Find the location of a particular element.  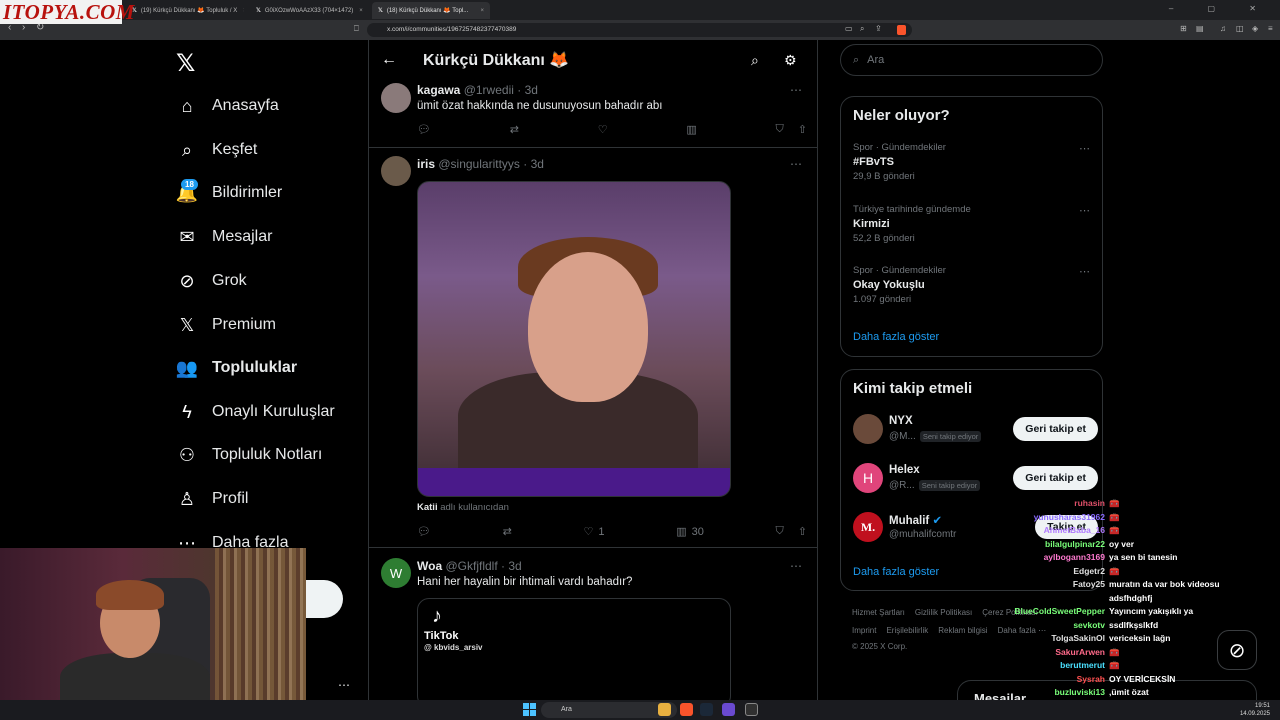

trends-show-more-link: Daha fazla göster is located at coordinates (896, 337).